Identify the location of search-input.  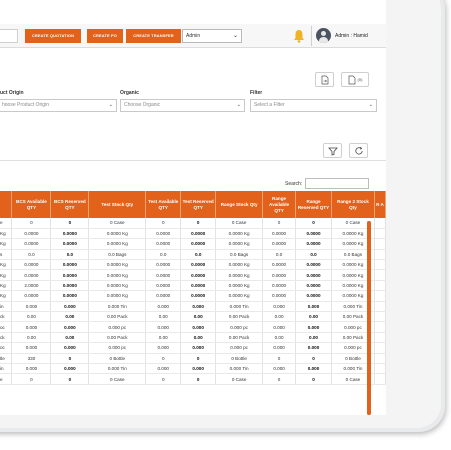
(337, 183).